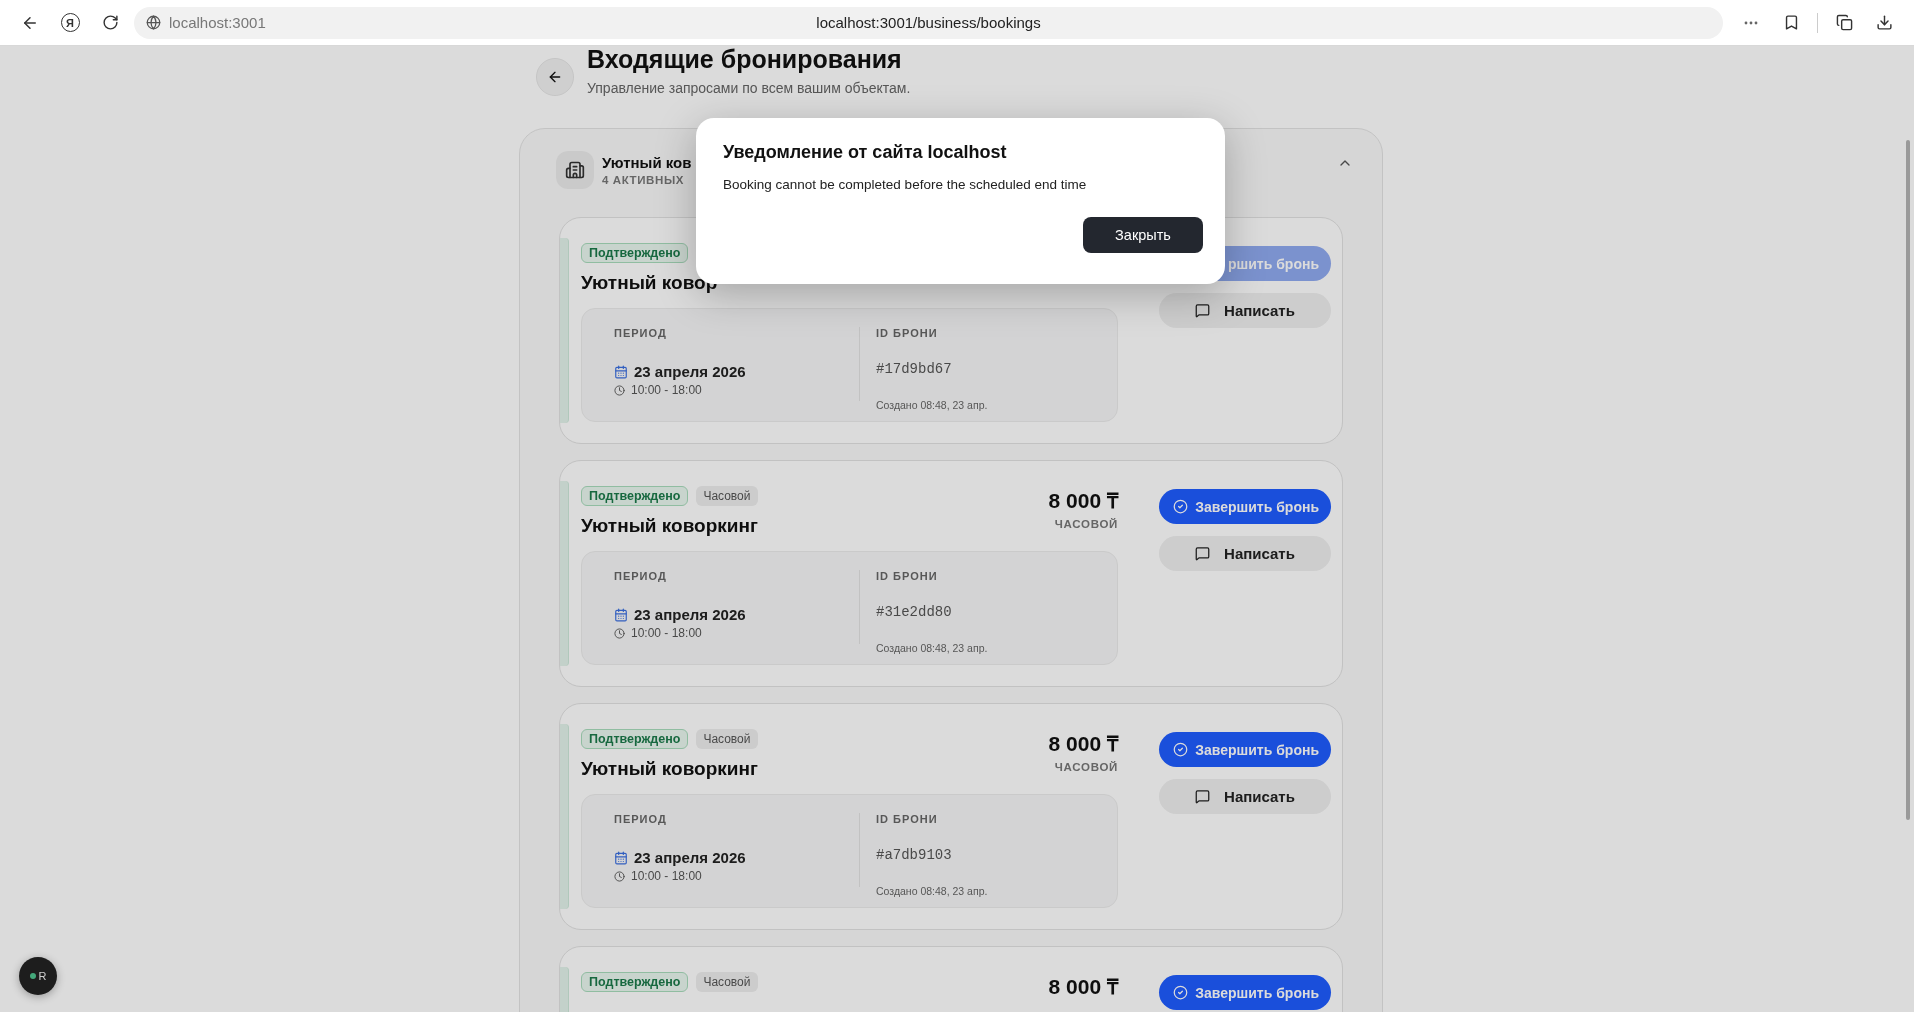  I want to click on close-button: Закрыть, so click(1143, 235).